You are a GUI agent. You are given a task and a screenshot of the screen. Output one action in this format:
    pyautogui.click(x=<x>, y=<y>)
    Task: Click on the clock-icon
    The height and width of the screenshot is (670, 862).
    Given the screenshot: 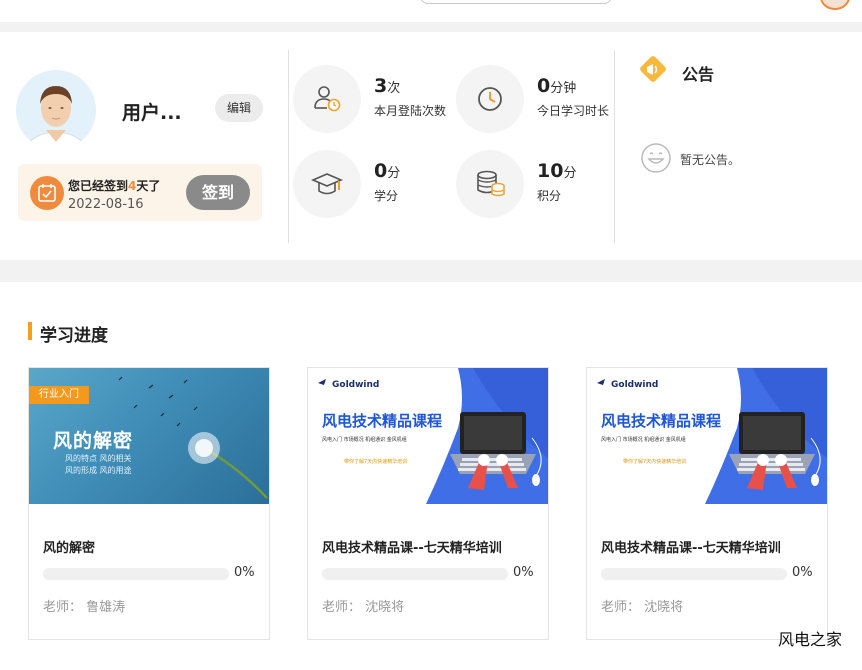 What is the action you would take?
    pyautogui.click(x=490, y=99)
    